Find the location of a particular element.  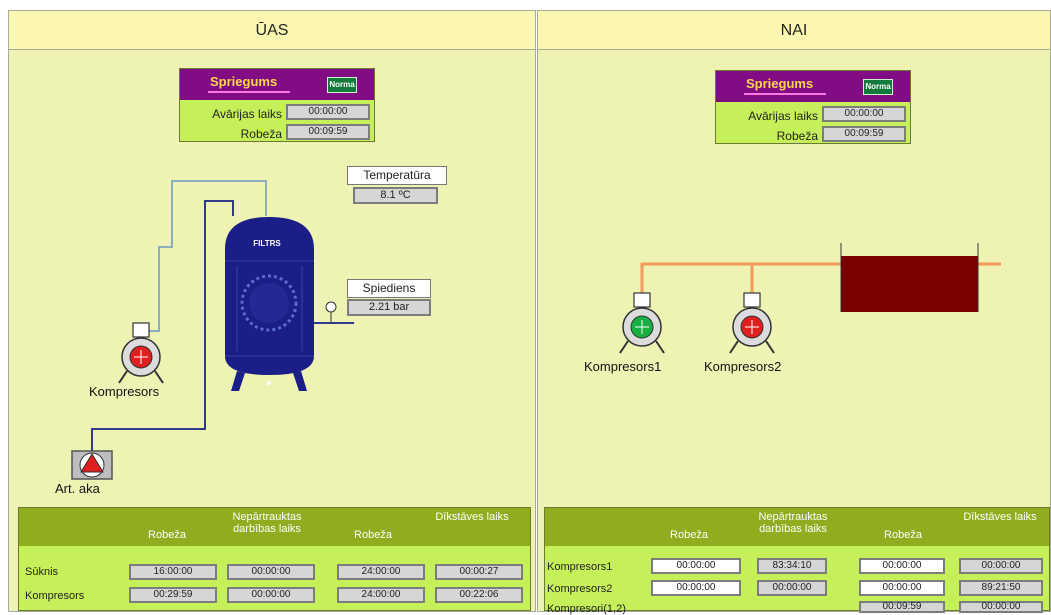

table-cell: 16:00:00 is located at coordinates (173, 572).